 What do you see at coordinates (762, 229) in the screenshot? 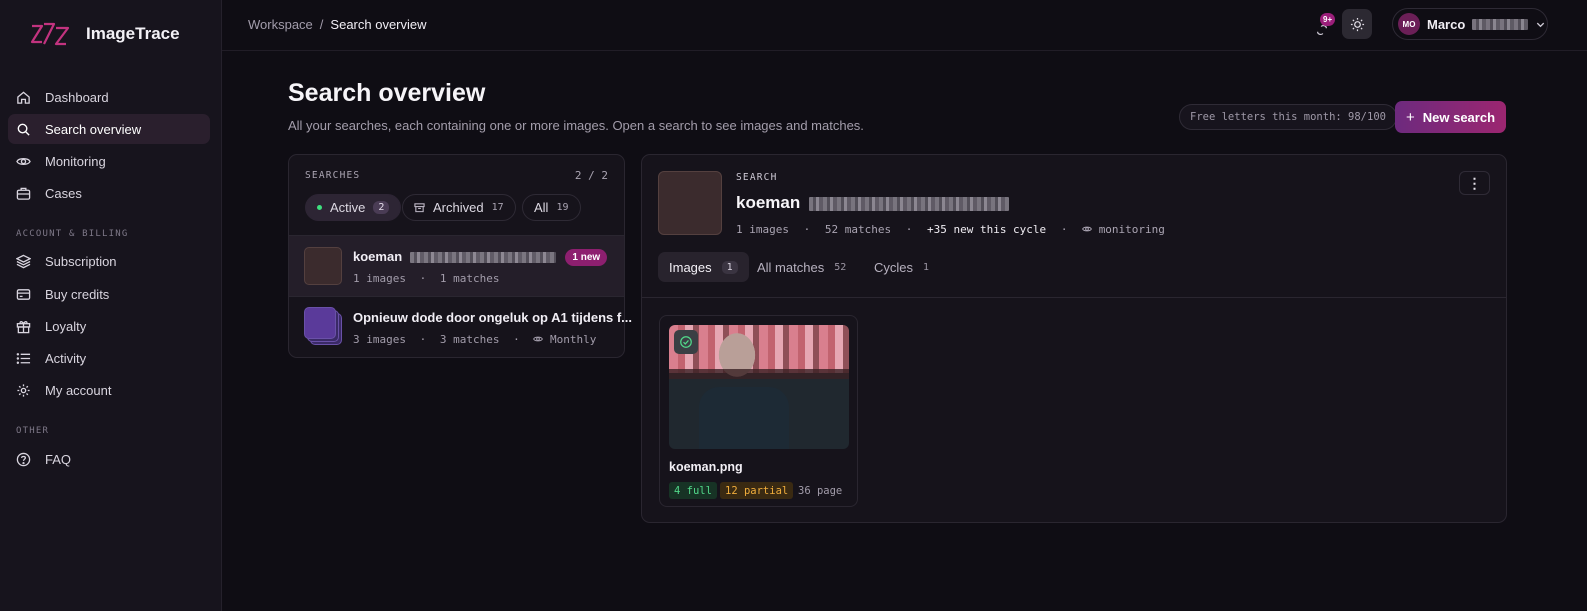
I see `images-count: 1 images` at bounding box center [762, 229].